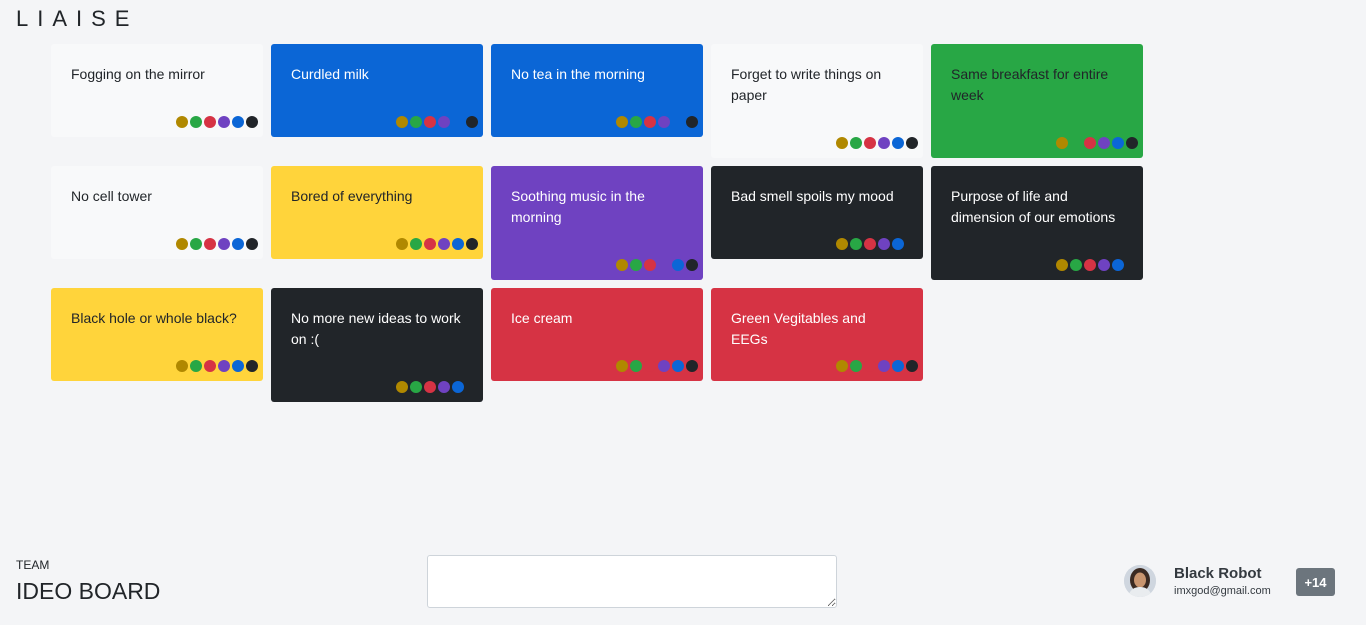 This screenshot has height=625, width=1366. I want to click on idea-card: No more new ideas to work on :(, so click(377, 345).